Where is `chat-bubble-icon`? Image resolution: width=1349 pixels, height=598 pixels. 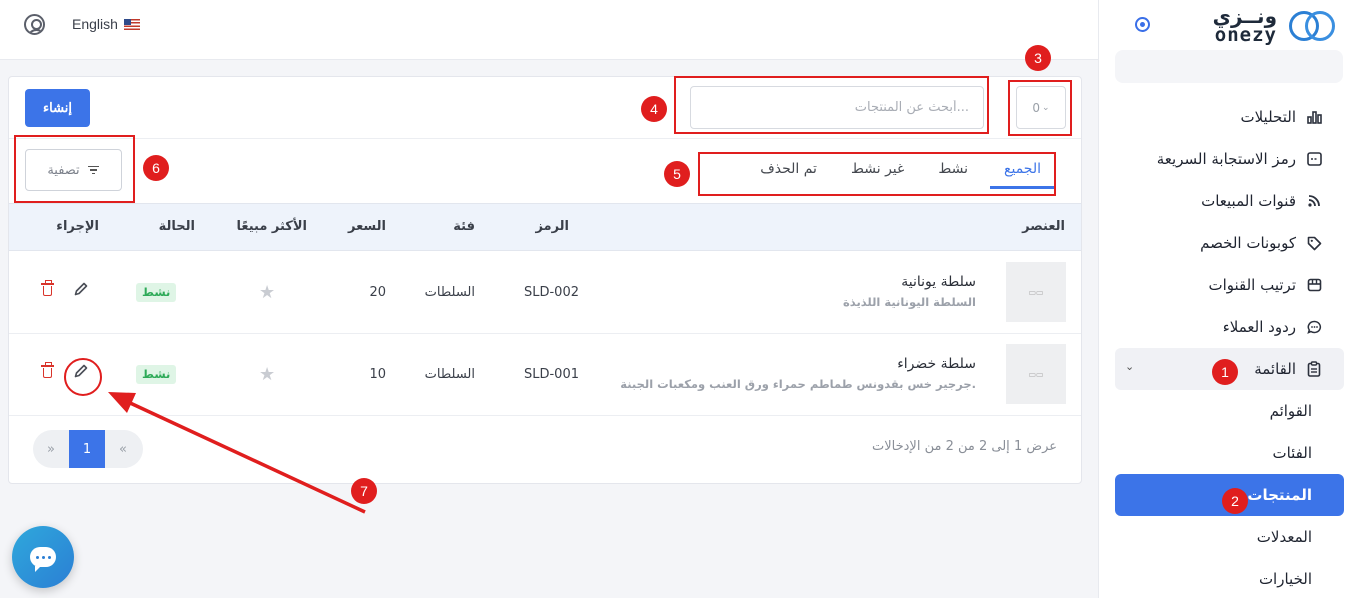 chat-bubble-icon is located at coordinates (43, 559).